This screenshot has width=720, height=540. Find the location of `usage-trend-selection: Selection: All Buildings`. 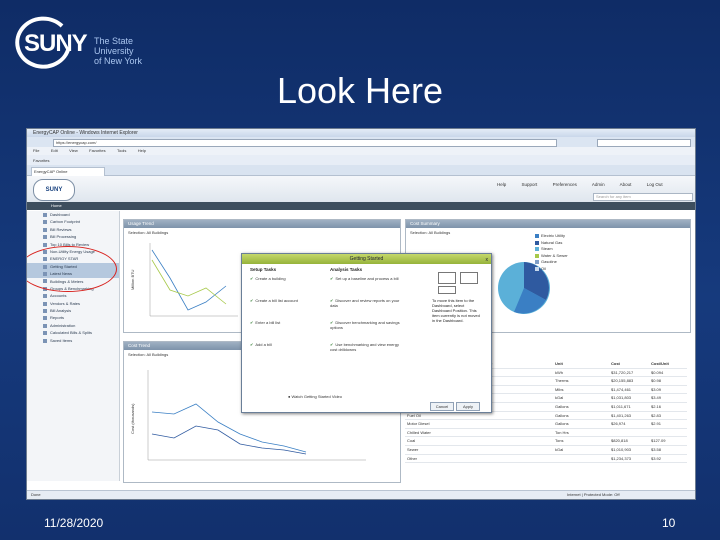

usage-trend-selection: Selection: All Buildings is located at coordinates (148, 232).